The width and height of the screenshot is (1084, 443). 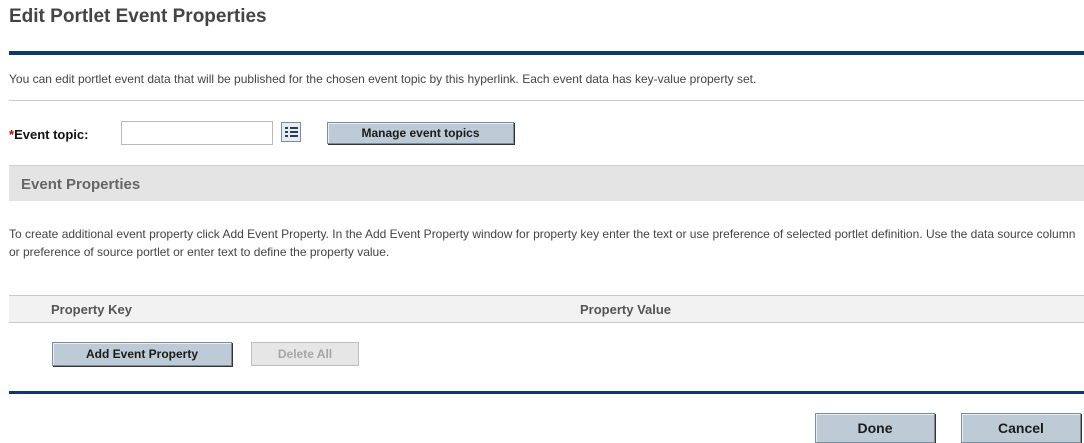 What do you see at coordinates (546, 53) in the screenshot?
I see `title-divider` at bounding box center [546, 53].